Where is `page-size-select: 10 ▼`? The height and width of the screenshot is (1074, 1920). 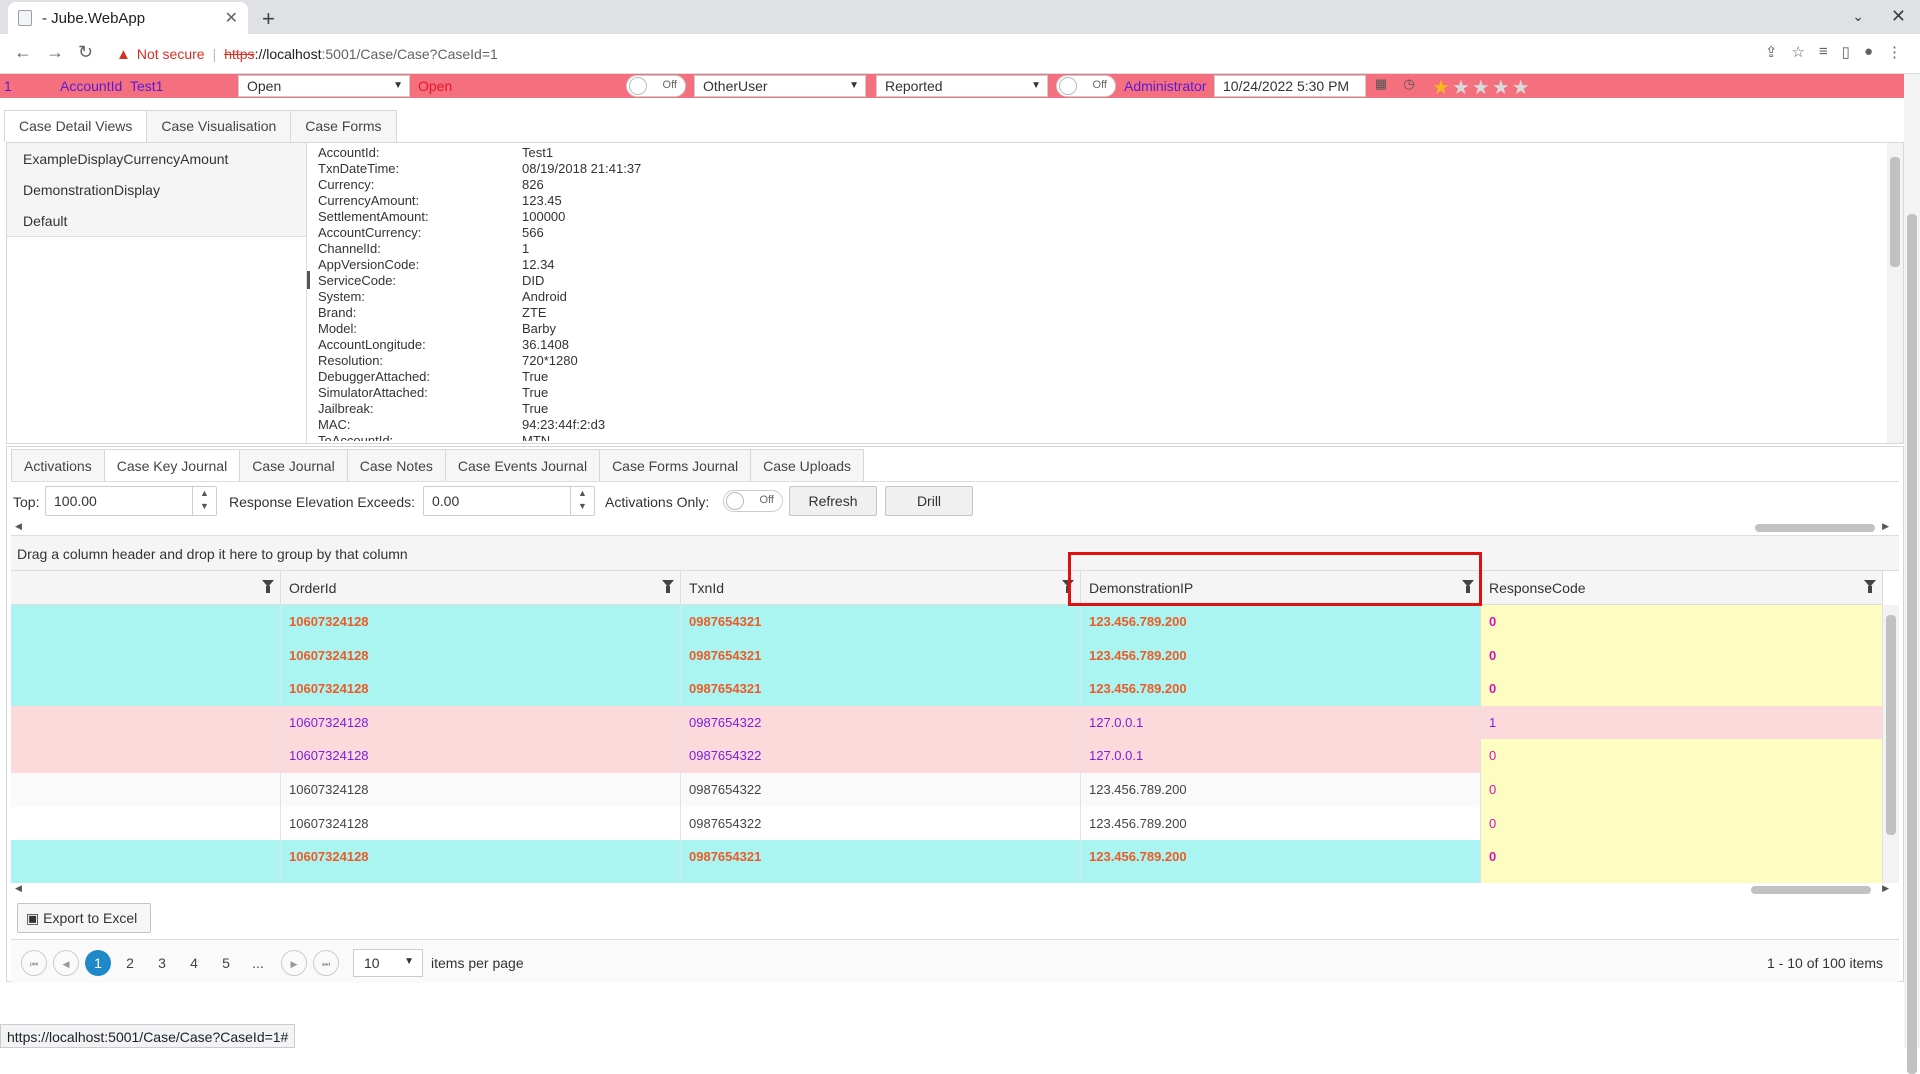
page-size-select: 10 ▼ is located at coordinates (388, 963).